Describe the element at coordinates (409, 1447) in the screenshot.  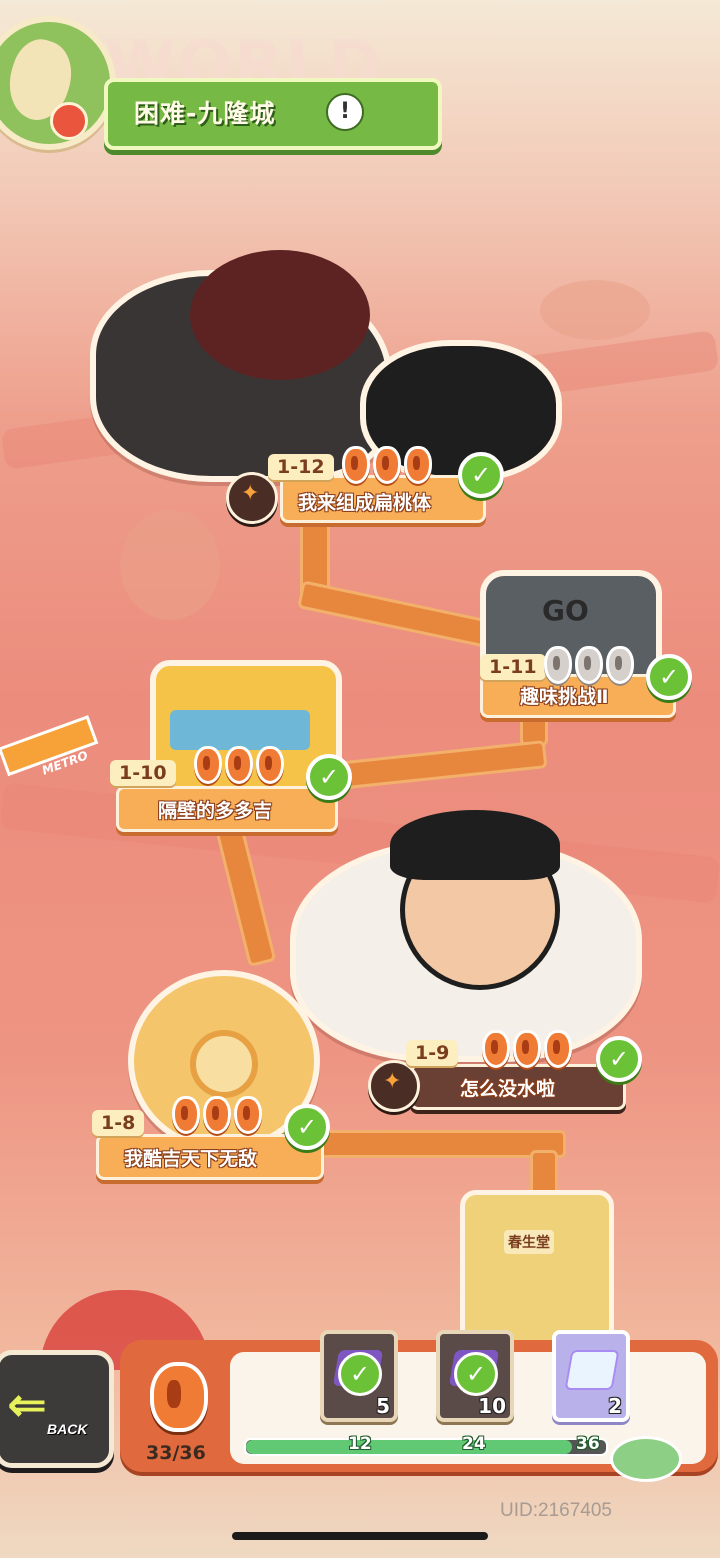
I see `progress-bar-fill` at that location.